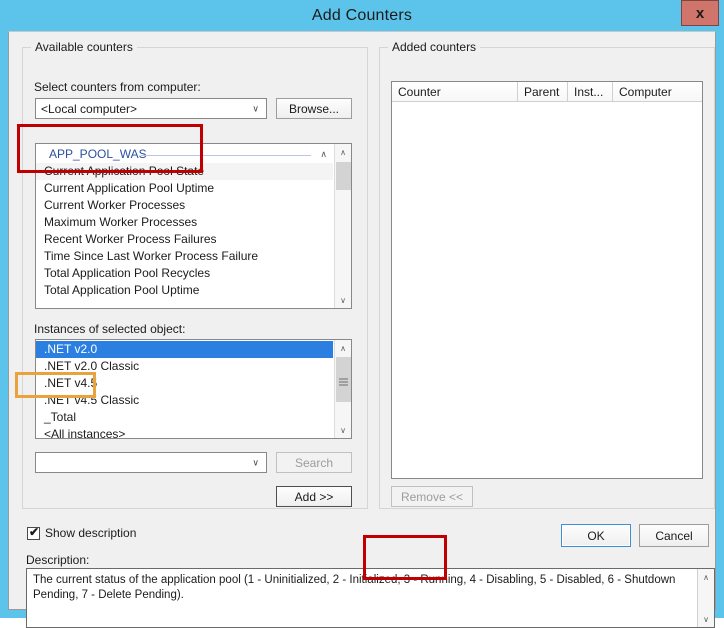  I want to click on cancel-button: Cancel, so click(674, 535).